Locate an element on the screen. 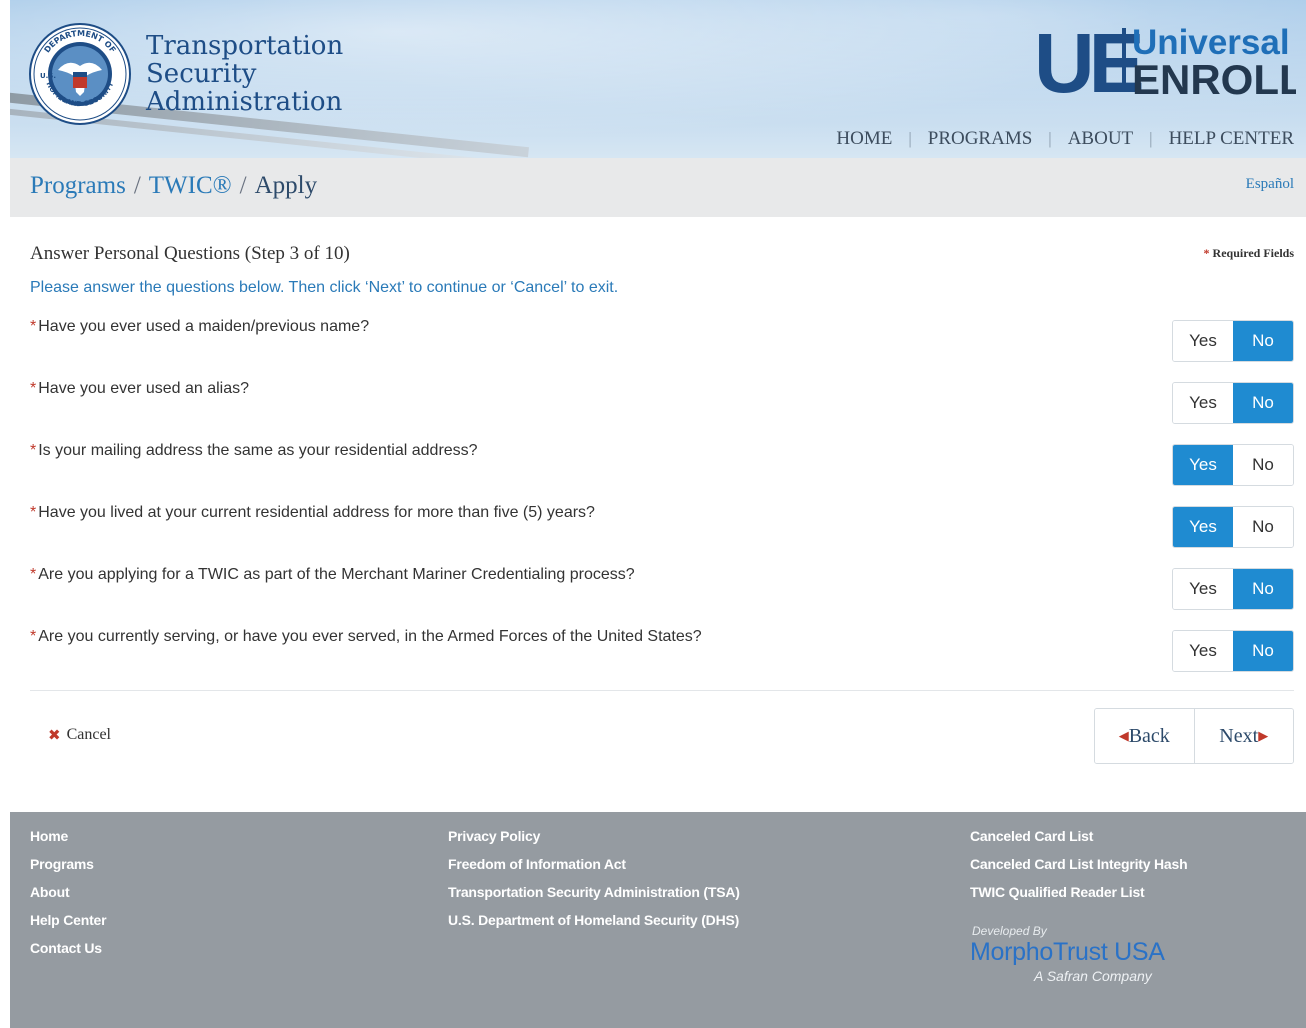 Image resolution: width=1306 pixels, height=1028 pixels. caret-right-icon: ▶ is located at coordinates (1263, 736).